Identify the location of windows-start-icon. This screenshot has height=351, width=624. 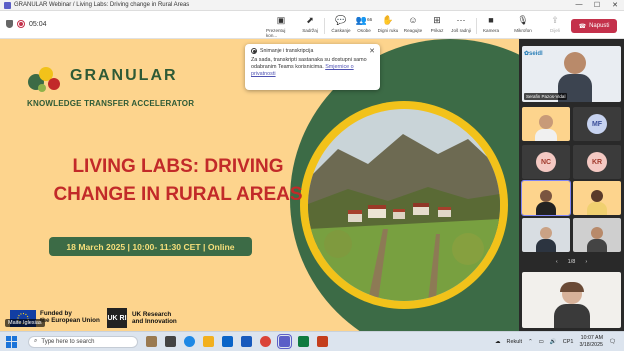
(12, 341).